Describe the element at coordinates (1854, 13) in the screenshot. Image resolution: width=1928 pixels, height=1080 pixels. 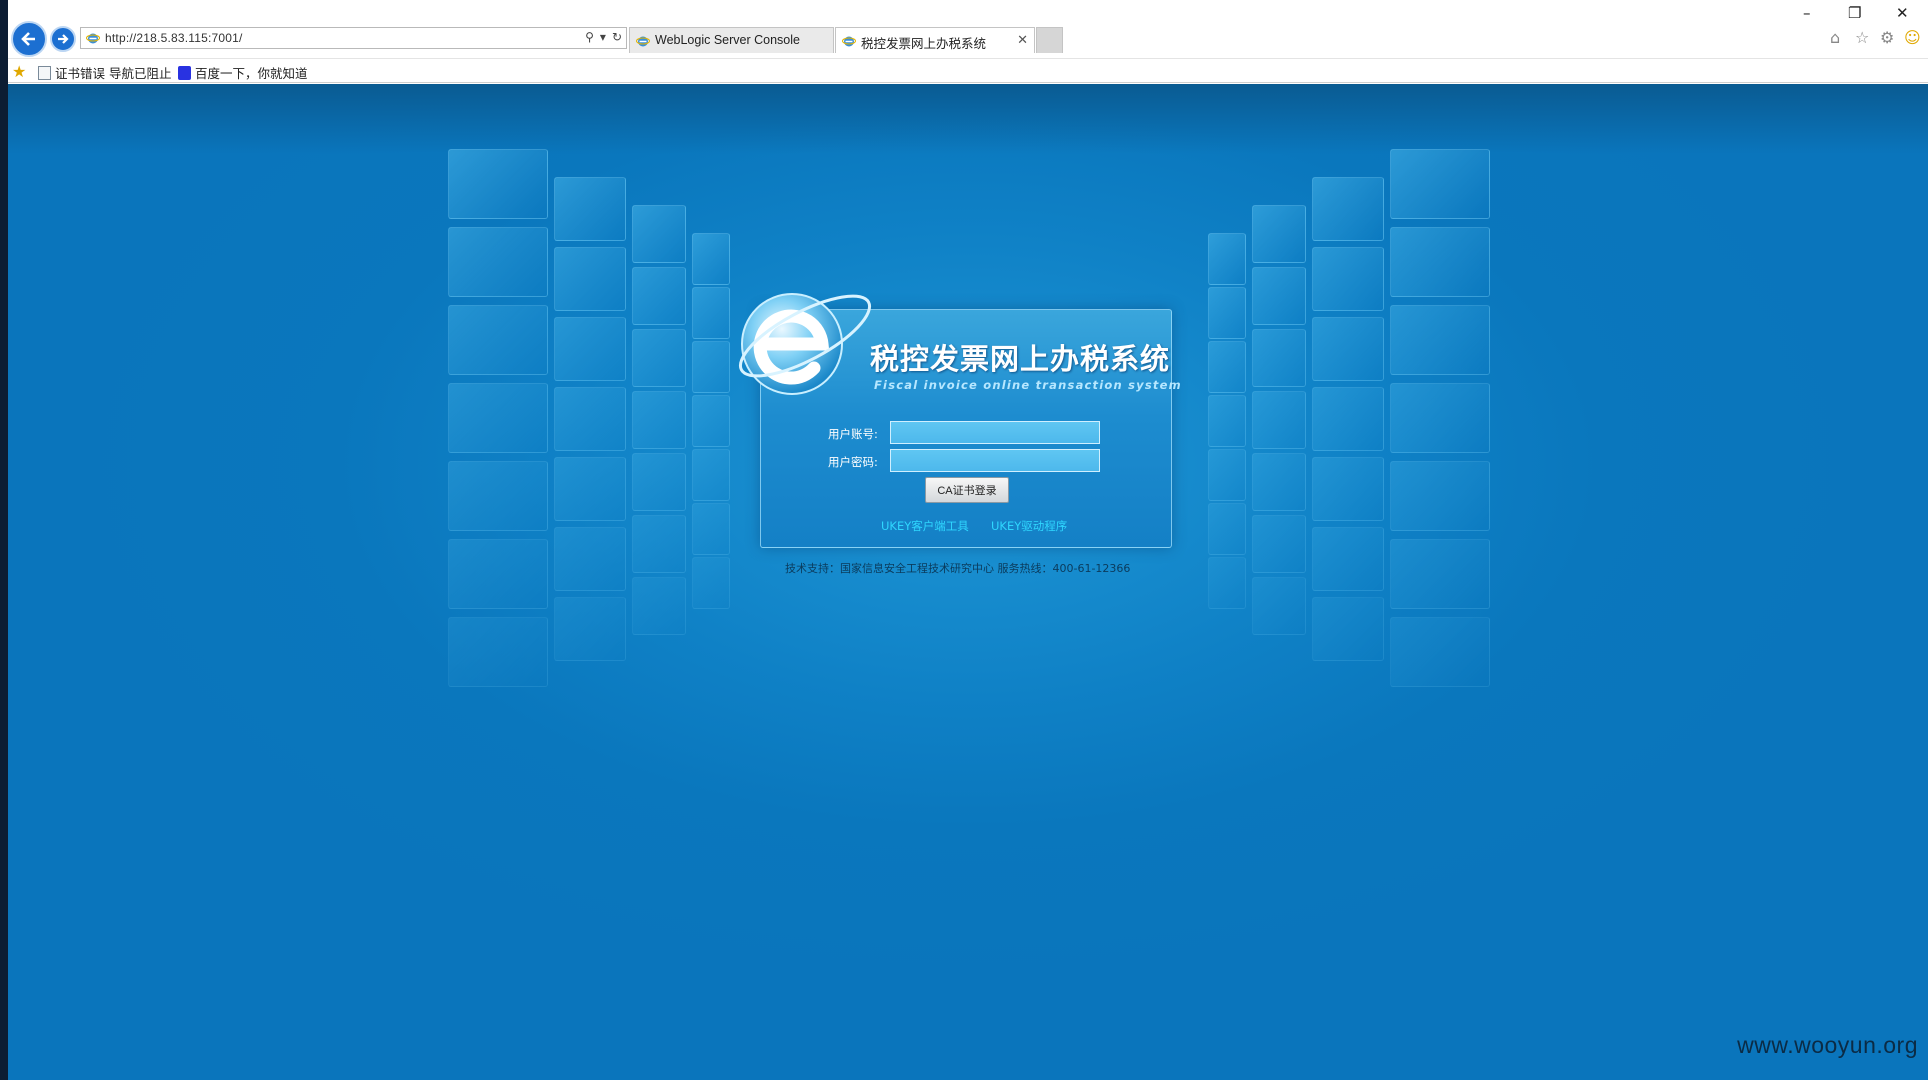
I see `restore-icon: ❐` at that location.